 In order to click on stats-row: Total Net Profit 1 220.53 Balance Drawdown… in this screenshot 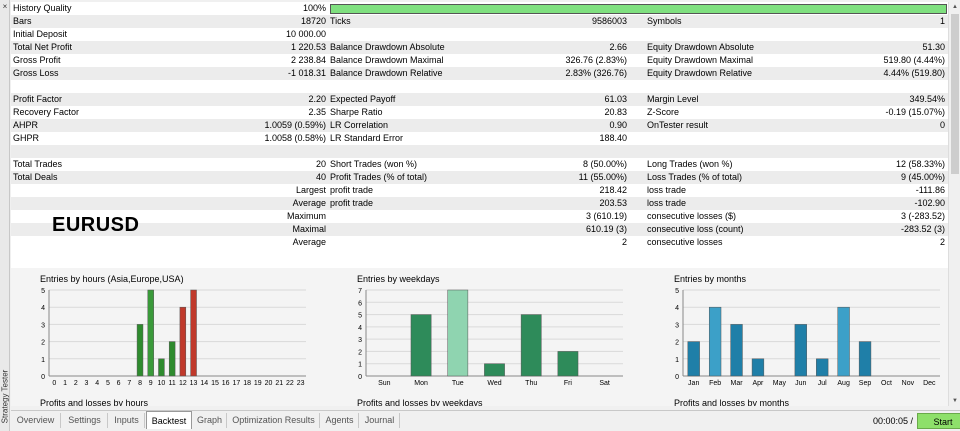, I will do `click(479, 47)`.